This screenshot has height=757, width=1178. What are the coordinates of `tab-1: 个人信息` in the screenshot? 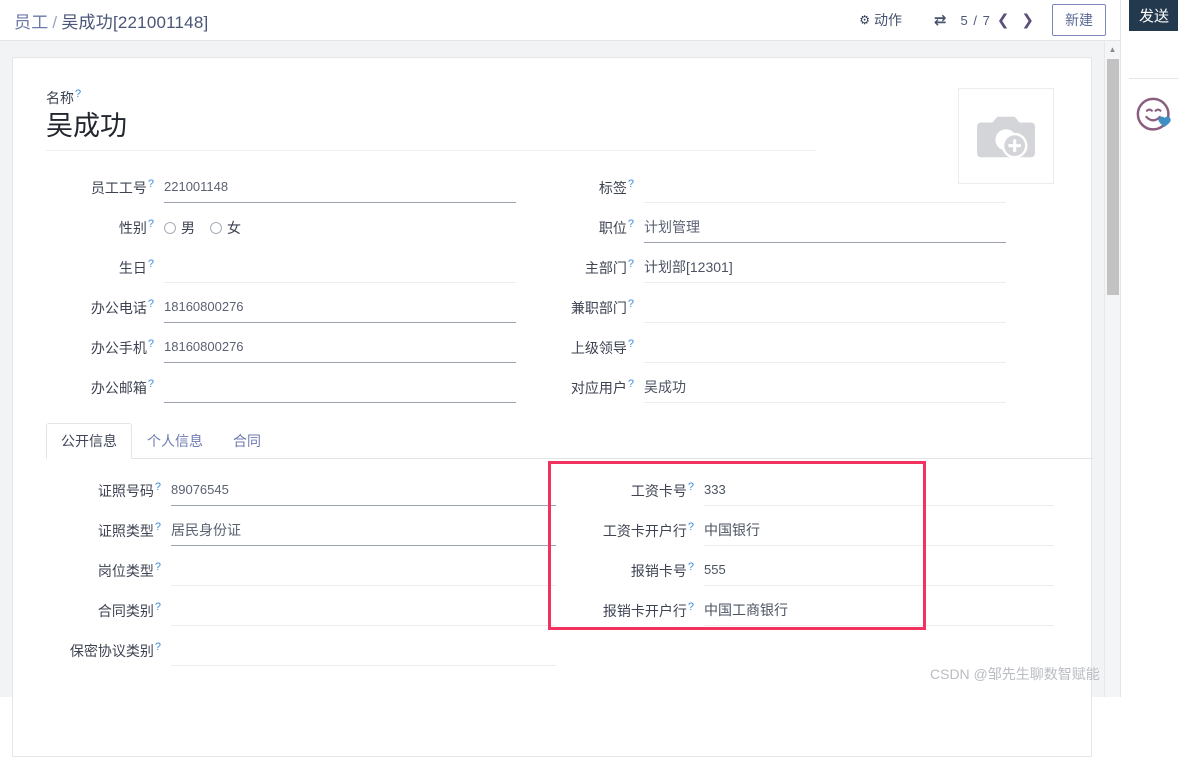 It's located at (175, 441).